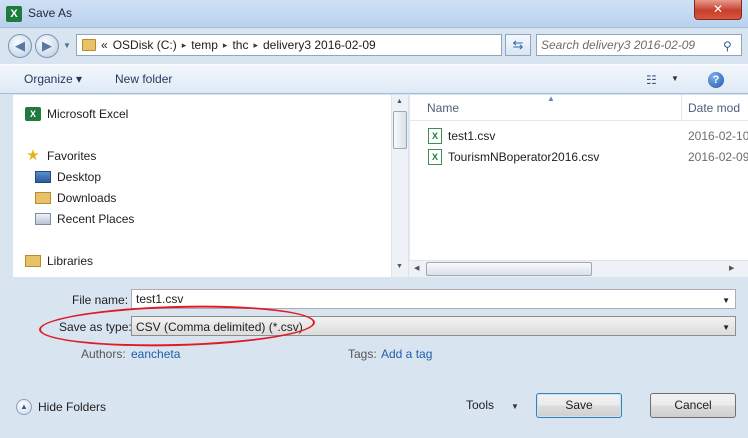 The width and height of the screenshot is (748, 438). What do you see at coordinates (629, 45) in the screenshot?
I see `search-input` at bounding box center [629, 45].